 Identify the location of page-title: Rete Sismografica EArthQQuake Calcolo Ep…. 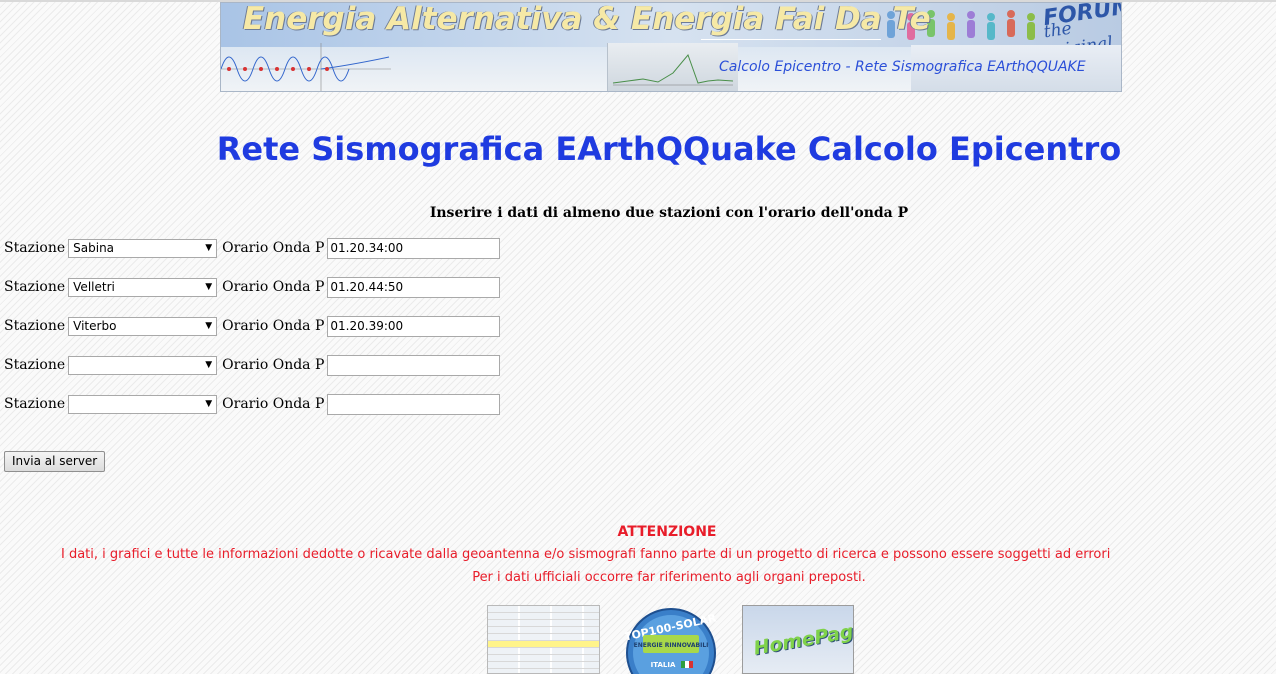
(669, 149).